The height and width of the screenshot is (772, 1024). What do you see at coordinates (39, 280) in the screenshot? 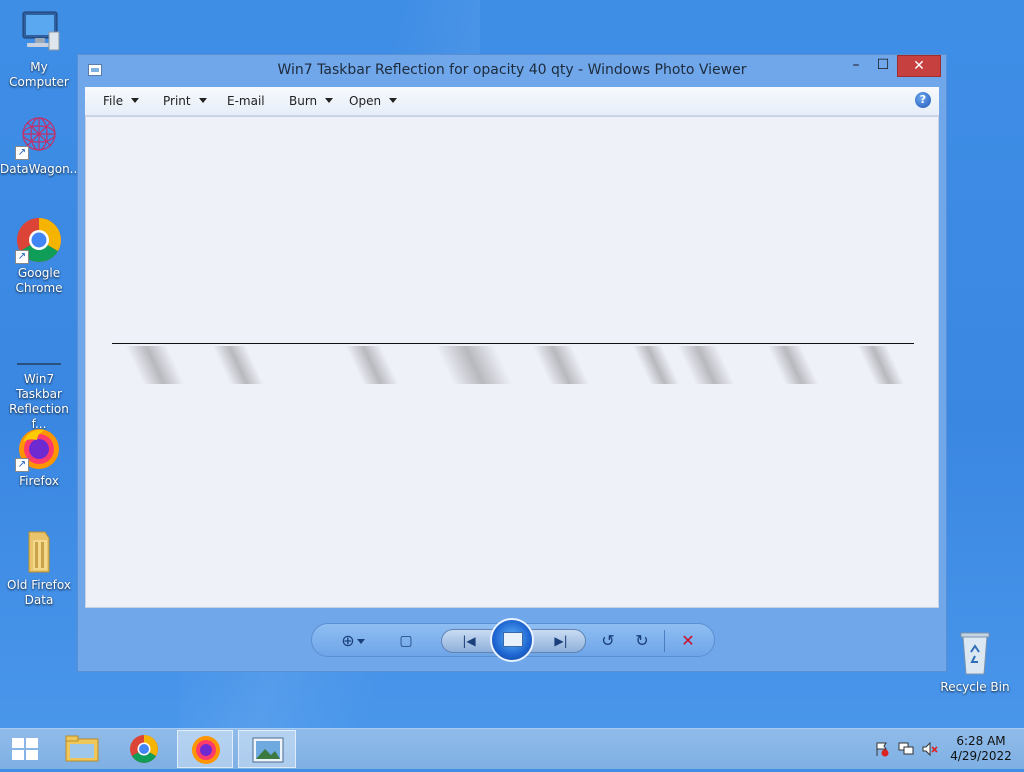
I see `desktop-icon-label: Google Chrome` at bounding box center [39, 280].